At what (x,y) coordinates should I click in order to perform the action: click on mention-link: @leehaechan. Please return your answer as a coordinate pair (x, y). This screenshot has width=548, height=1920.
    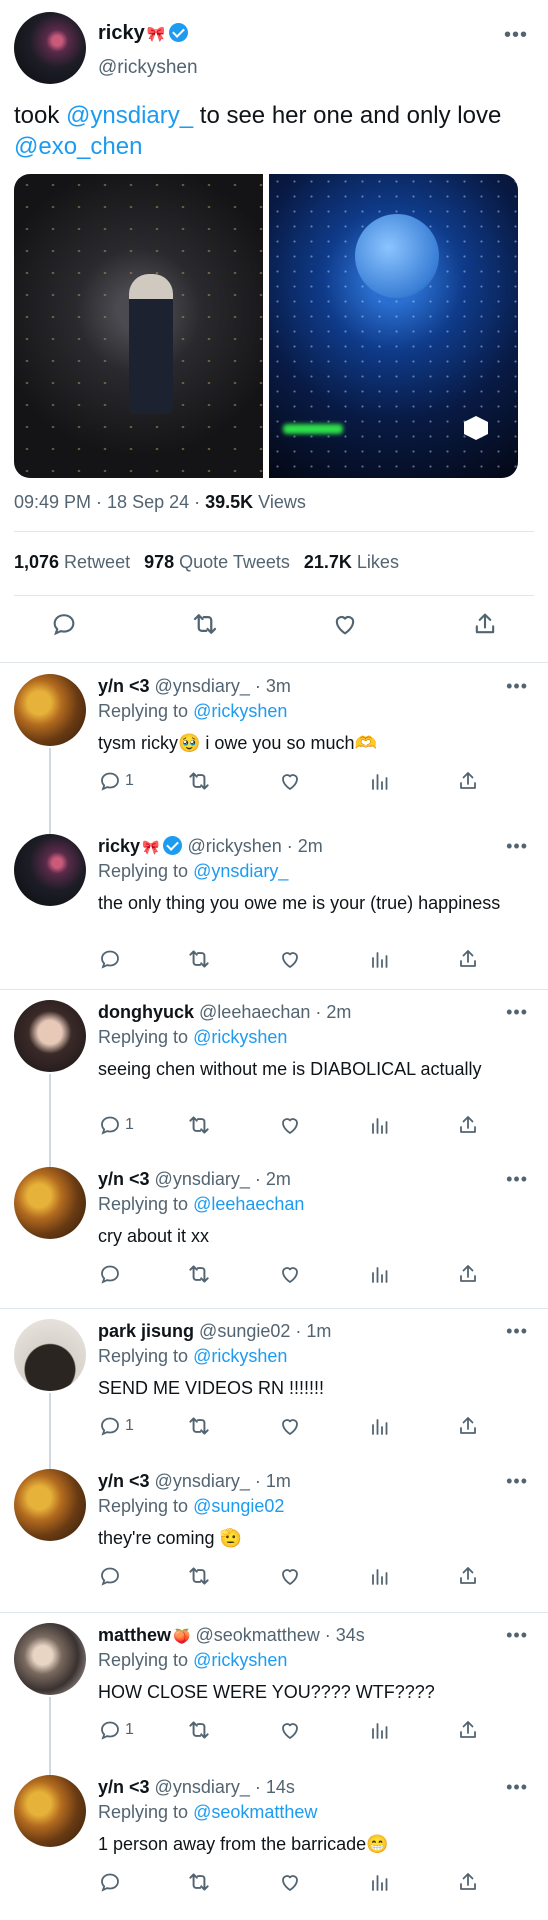
    Looking at the image, I should click on (248, 1204).